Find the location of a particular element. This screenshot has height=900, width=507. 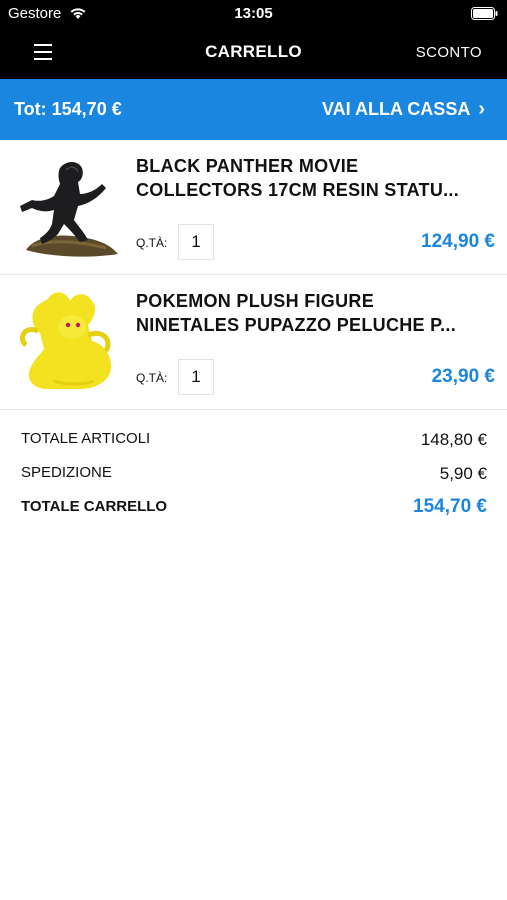

totals-shipping-value: 5,90 € is located at coordinates (463, 473).